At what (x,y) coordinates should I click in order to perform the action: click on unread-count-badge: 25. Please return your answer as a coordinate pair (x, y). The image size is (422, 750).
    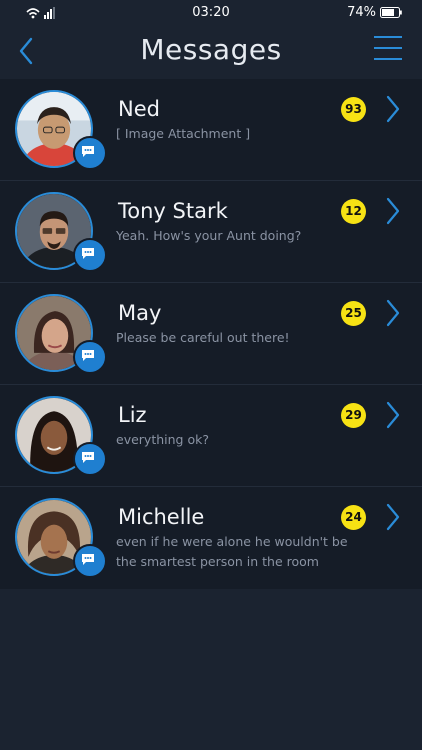
    Looking at the image, I should click on (353, 313).